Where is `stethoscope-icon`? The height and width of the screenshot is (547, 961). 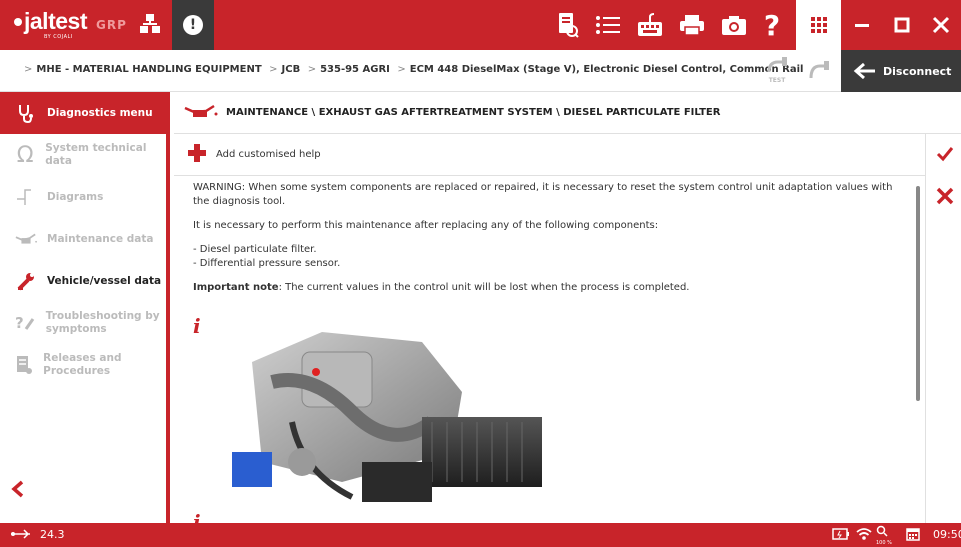 stethoscope-icon is located at coordinates (26, 113).